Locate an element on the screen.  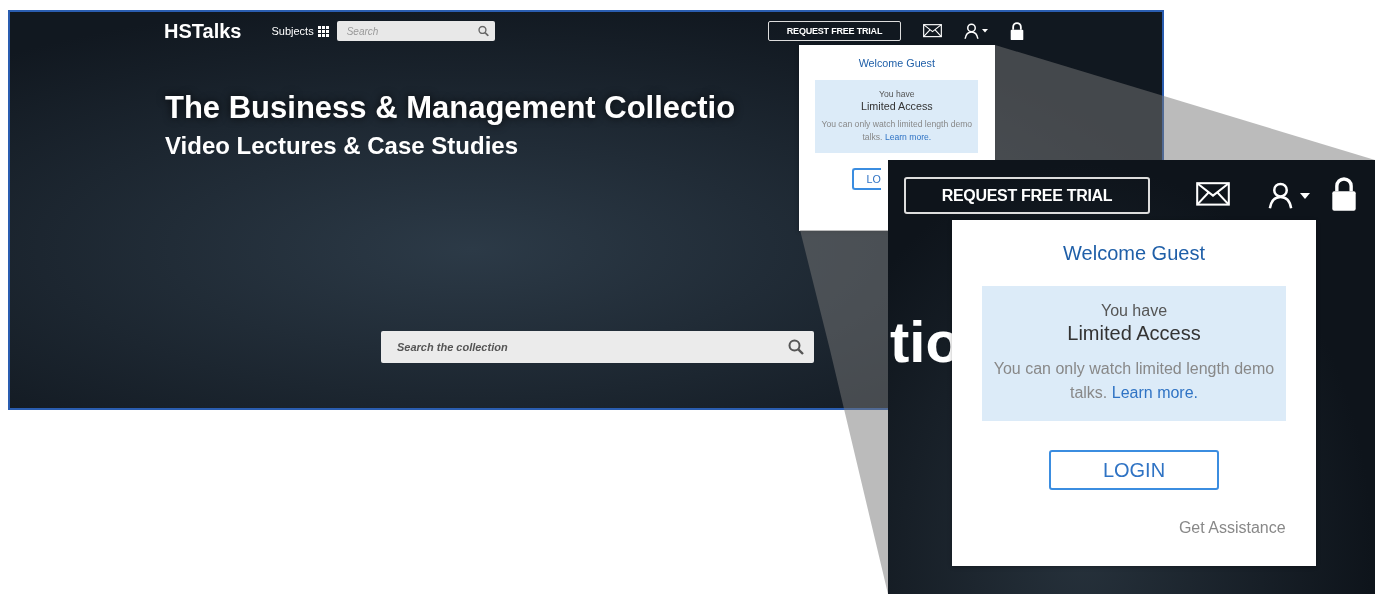
login-button: LO is located at coordinates (866, 179).